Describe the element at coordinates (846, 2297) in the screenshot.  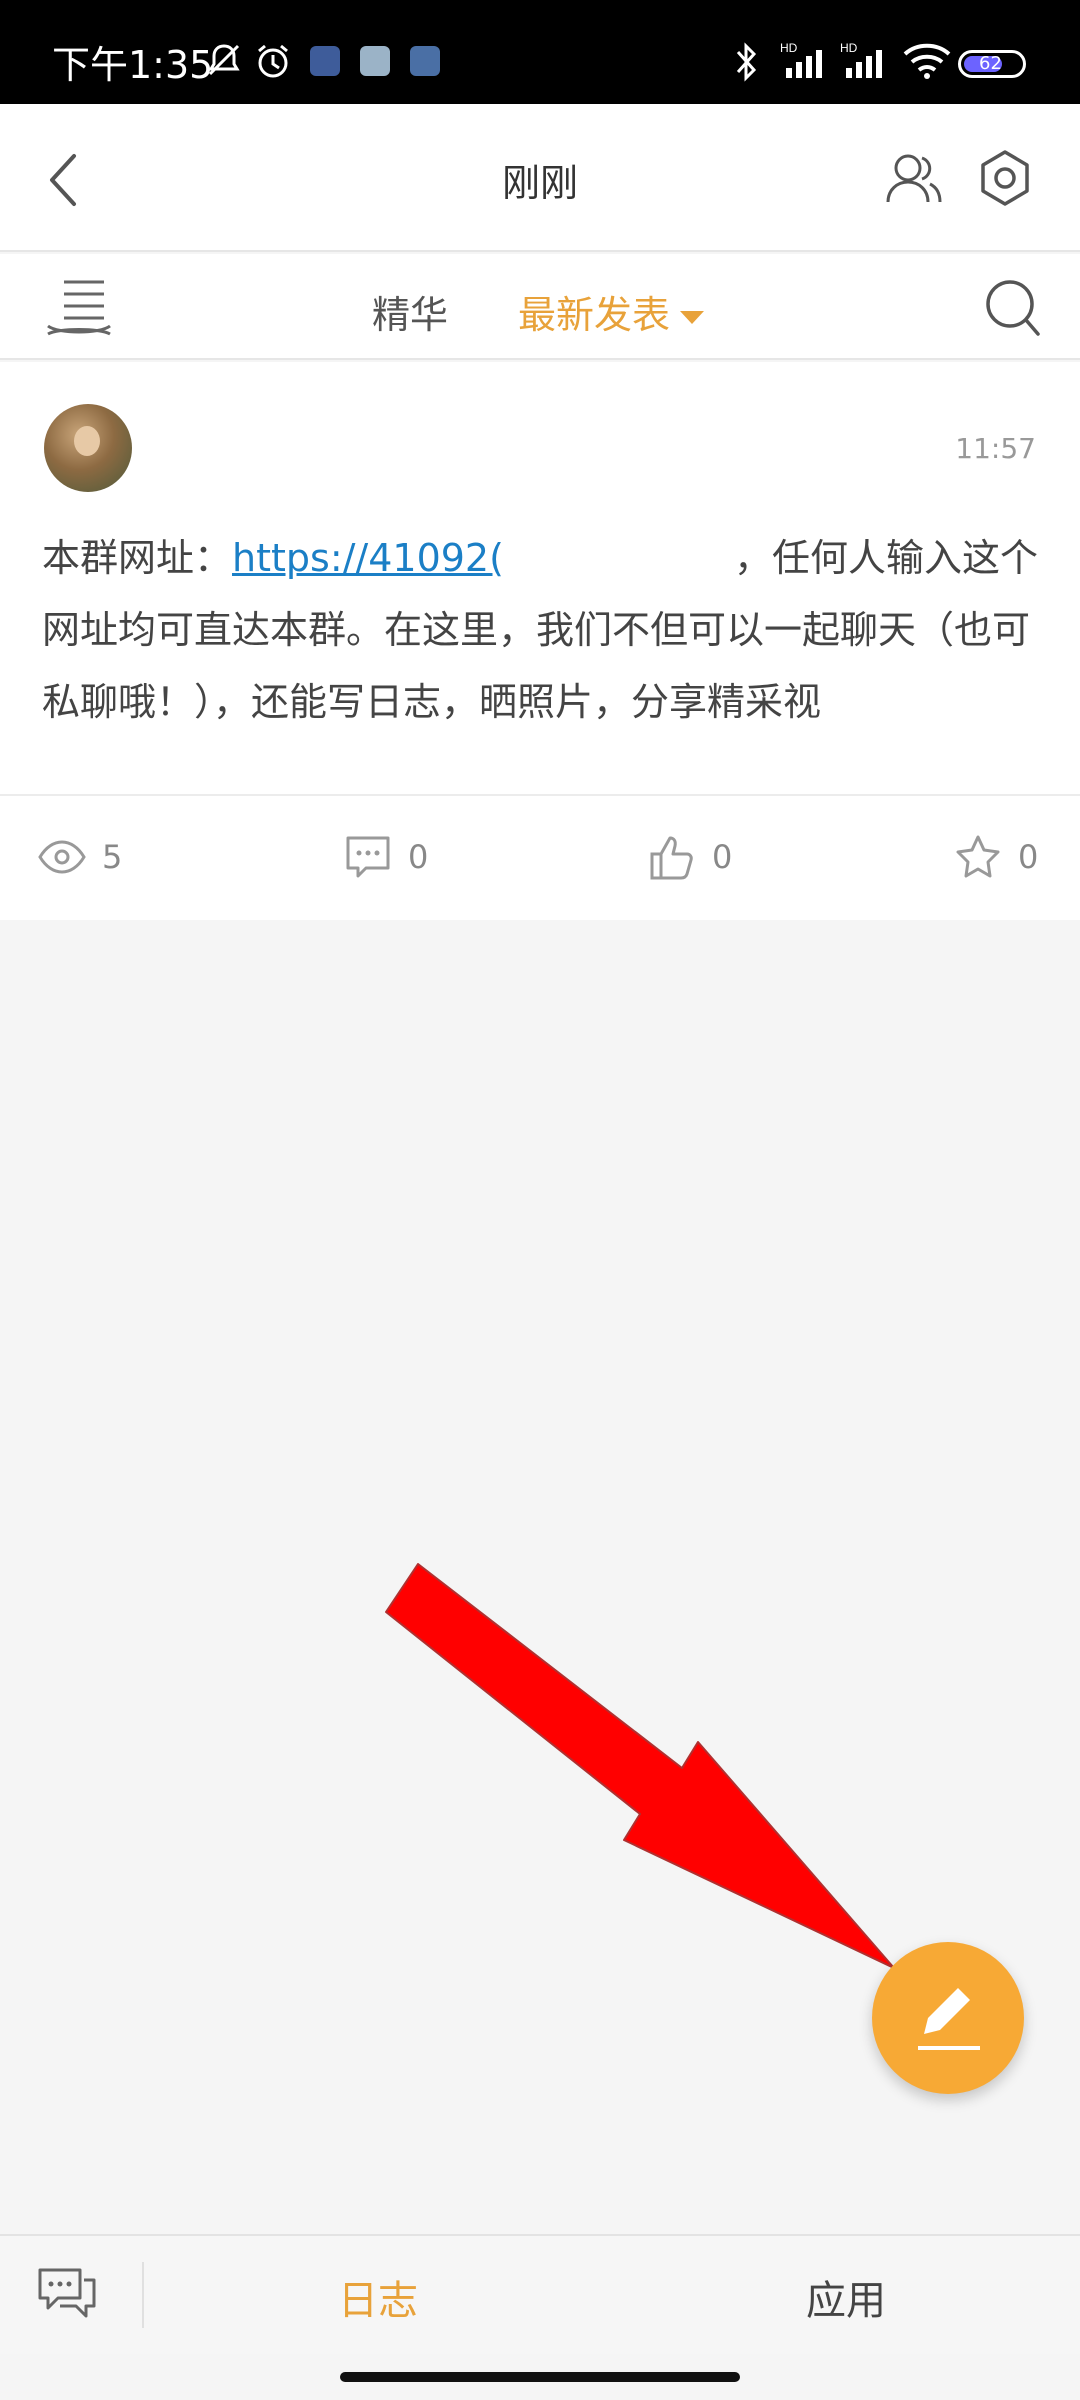
I see `tab-apps: 应用` at that location.